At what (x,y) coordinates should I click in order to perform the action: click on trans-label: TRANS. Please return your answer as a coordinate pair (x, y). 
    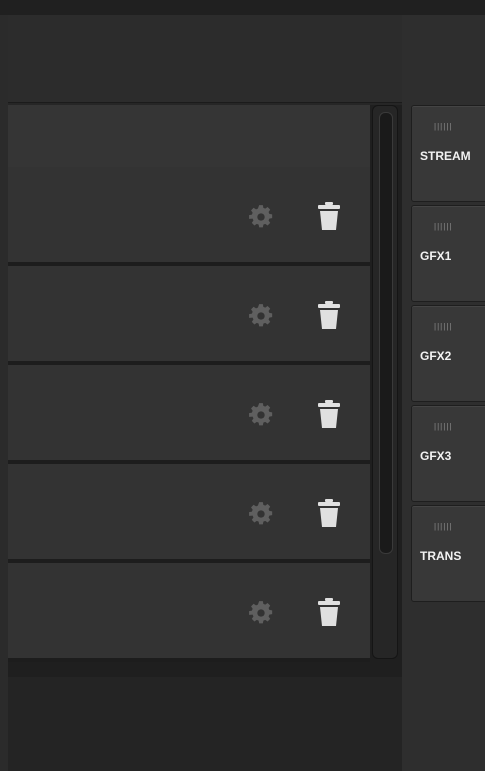
    Looking at the image, I should click on (441, 556).